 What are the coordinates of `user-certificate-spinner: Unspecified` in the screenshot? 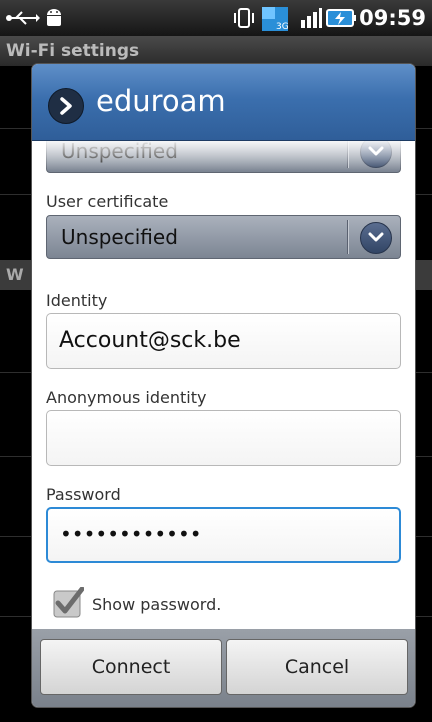 It's located at (223, 237).